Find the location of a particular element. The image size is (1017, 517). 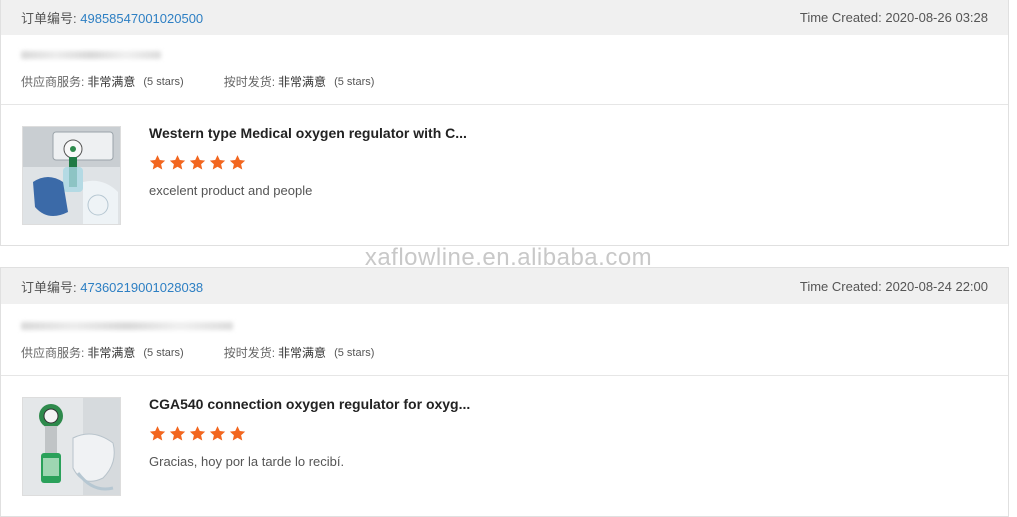

time-created: Time Created: 2020-08-26 03:28 is located at coordinates (893, 17).